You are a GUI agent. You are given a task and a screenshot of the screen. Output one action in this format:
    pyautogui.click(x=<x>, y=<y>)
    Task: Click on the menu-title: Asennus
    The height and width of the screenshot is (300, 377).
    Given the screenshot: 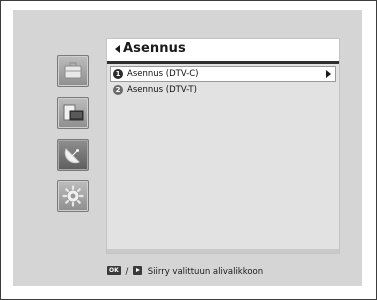 What is the action you would take?
    pyautogui.click(x=154, y=48)
    